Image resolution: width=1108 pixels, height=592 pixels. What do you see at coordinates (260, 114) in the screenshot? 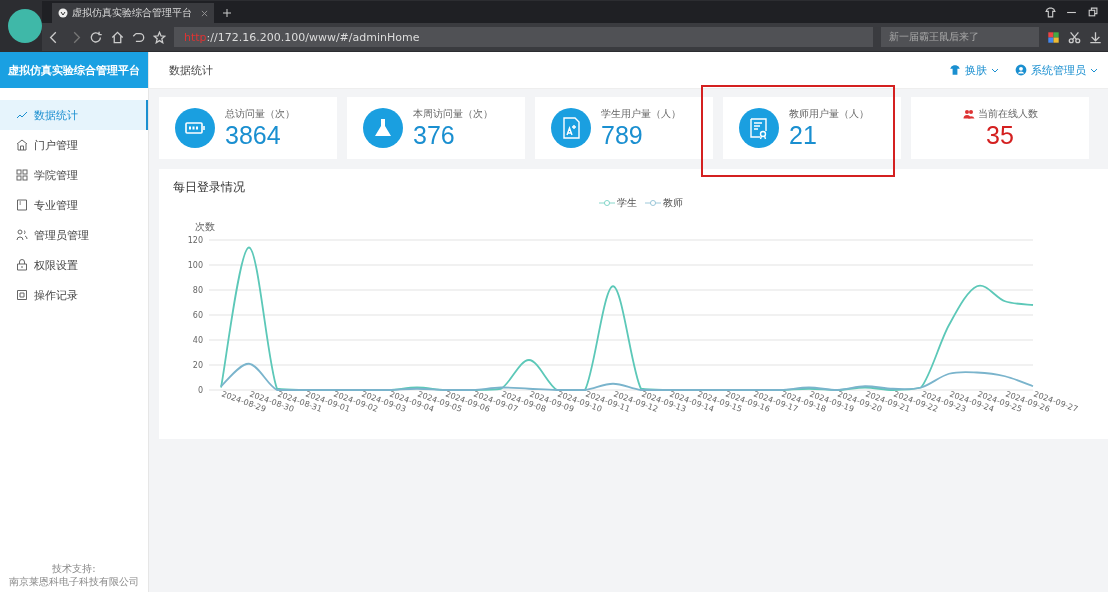
I see `stat-label: 总访问量（次）` at bounding box center [260, 114].